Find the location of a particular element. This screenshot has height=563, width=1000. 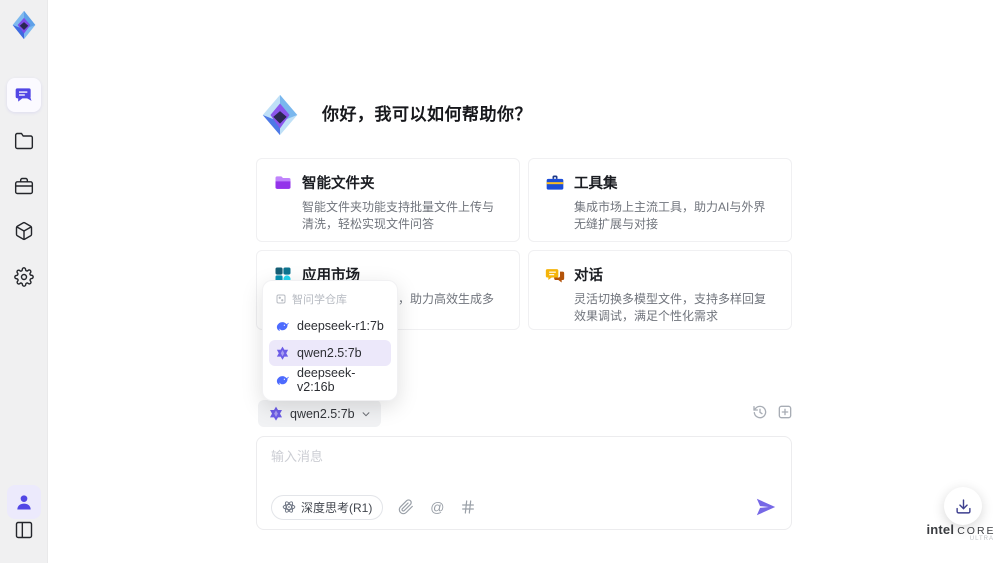

cube-icon is located at coordinates (24, 231).